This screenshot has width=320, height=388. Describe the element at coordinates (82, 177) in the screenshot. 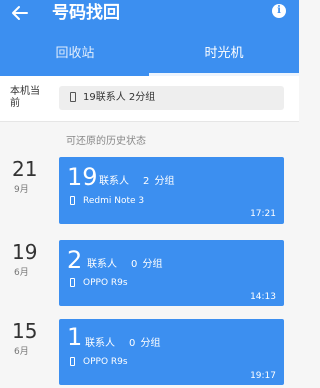

I see `contacts-count: 19` at that location.